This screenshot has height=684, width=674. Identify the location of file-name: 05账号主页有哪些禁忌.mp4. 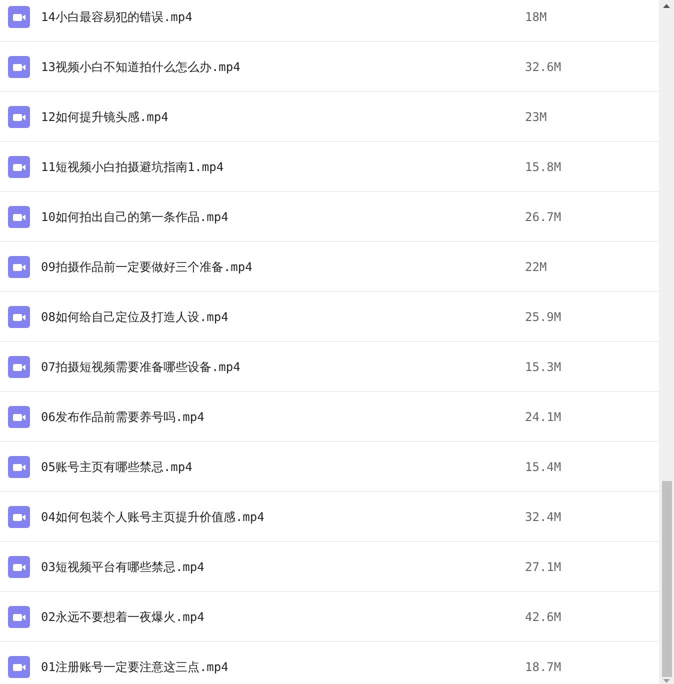
(283, 466).